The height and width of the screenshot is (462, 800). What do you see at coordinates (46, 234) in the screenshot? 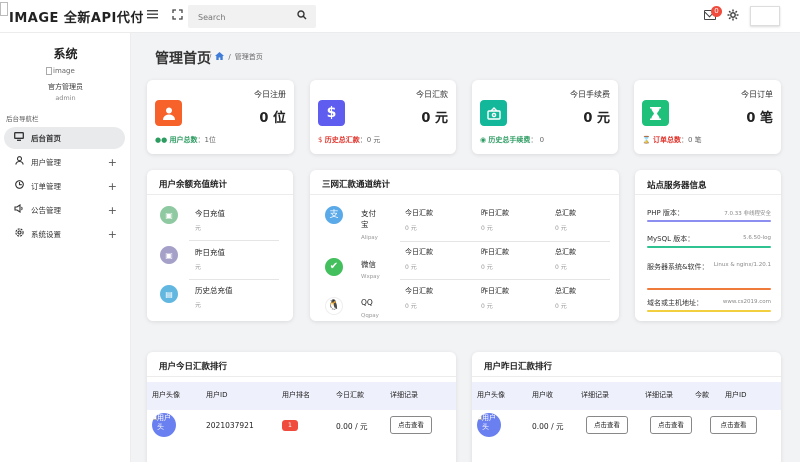
I see `sidebar-item-label: 系统设置` at bounding box center [46, 234].